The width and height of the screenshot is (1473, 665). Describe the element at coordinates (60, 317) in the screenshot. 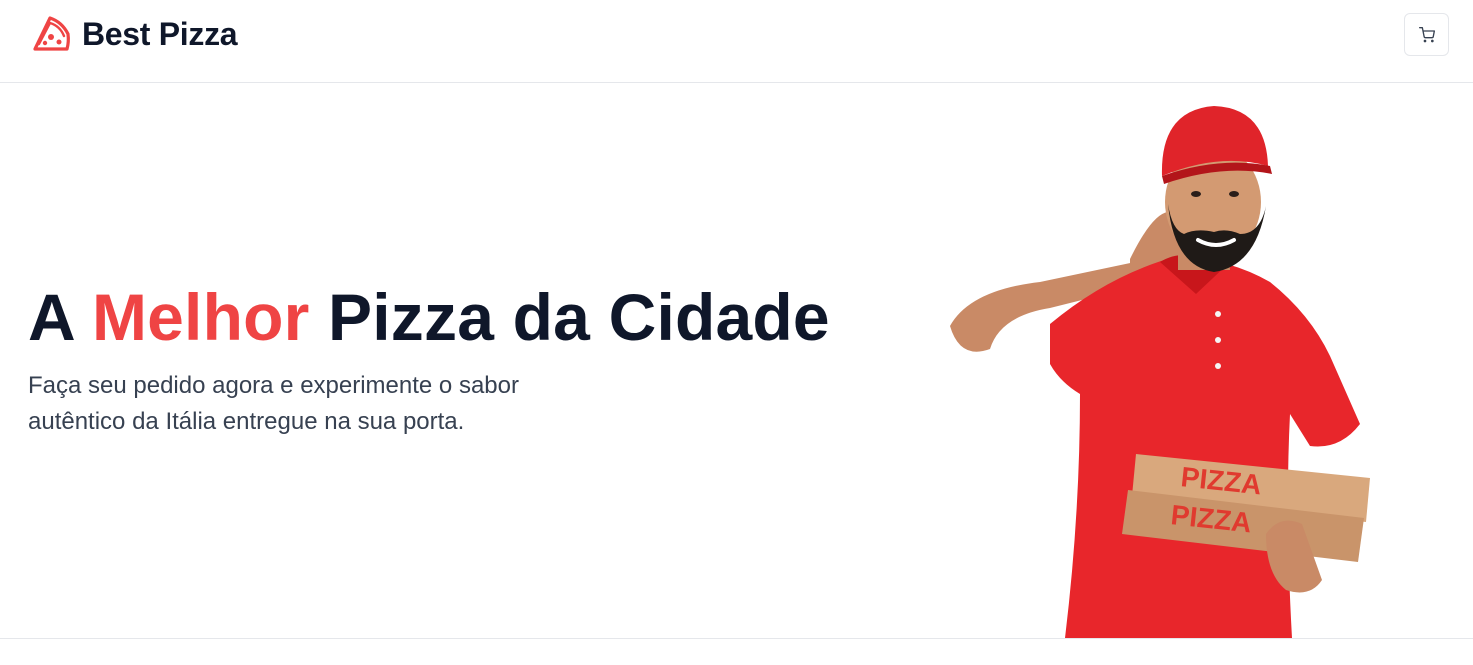

I see `hero-title-start: A` at that location.